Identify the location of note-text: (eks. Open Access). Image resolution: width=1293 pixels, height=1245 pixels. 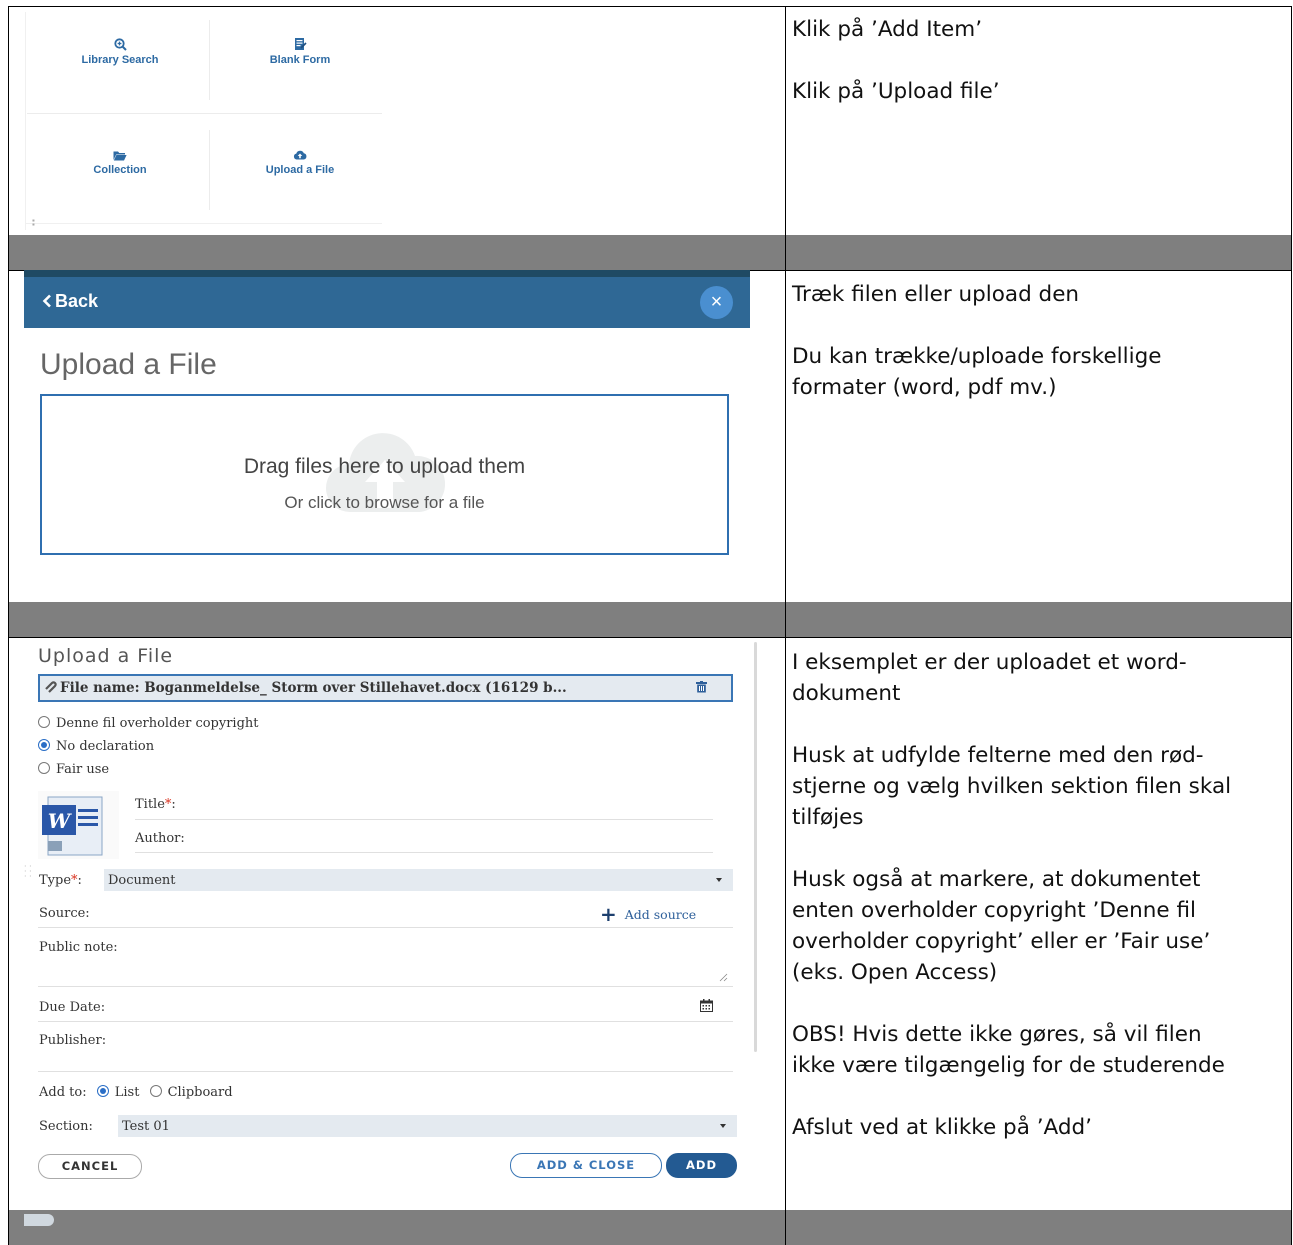
(895, 972).